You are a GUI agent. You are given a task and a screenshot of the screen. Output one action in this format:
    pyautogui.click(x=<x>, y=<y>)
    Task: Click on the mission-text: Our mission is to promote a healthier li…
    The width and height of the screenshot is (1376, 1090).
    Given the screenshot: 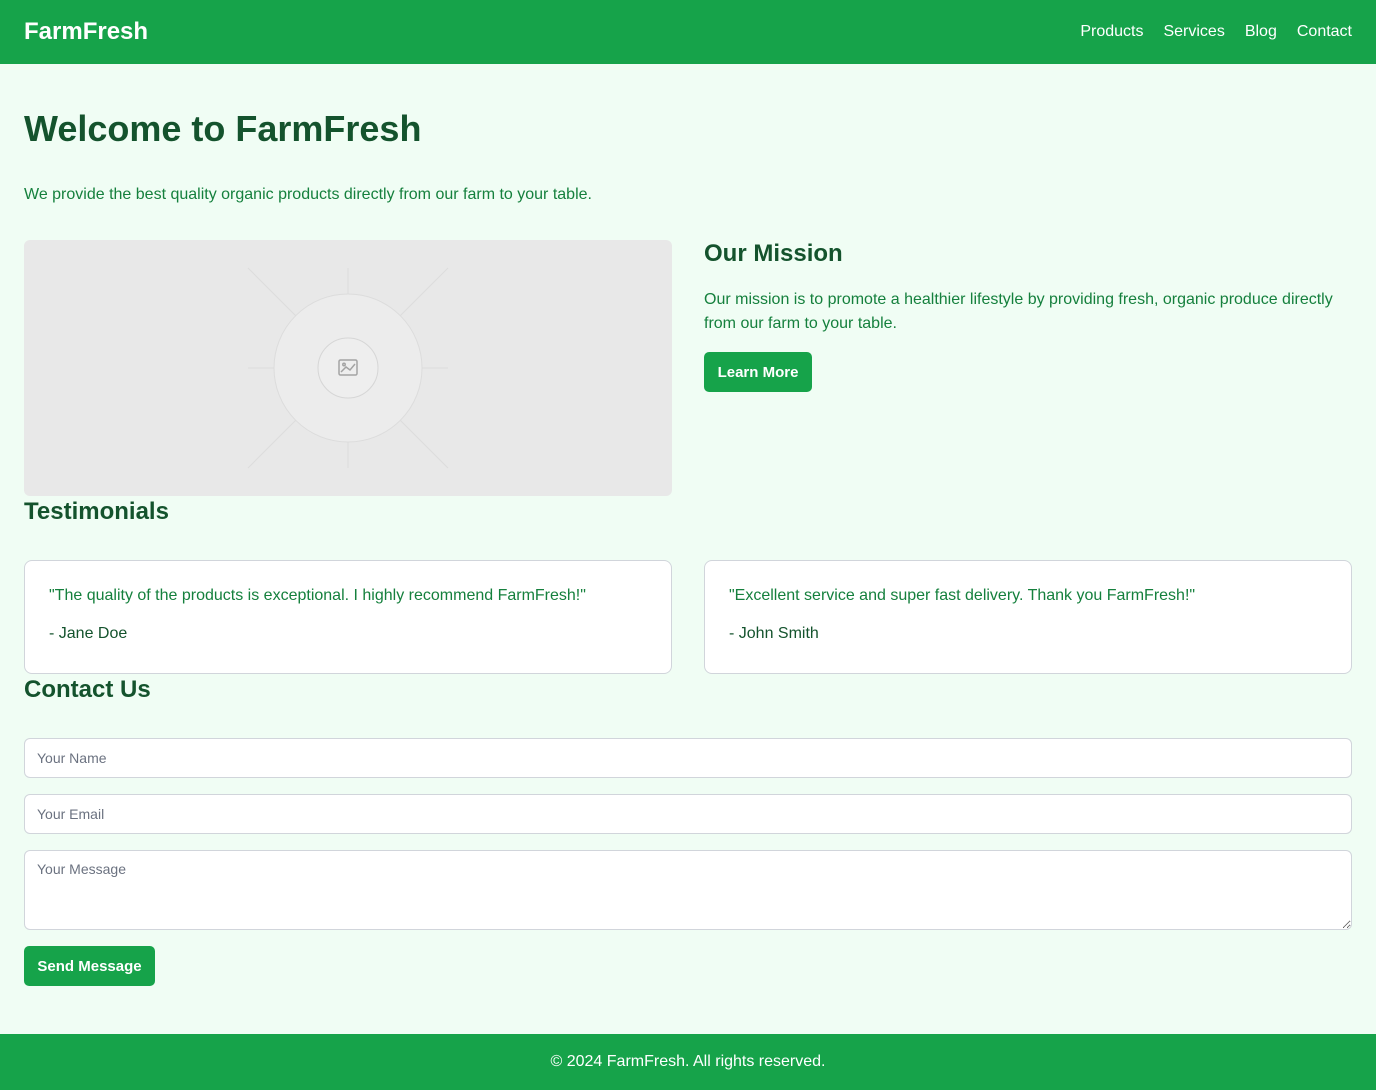 What is the action you would take?
    pyautogui.click(x=1018, y=311)
    